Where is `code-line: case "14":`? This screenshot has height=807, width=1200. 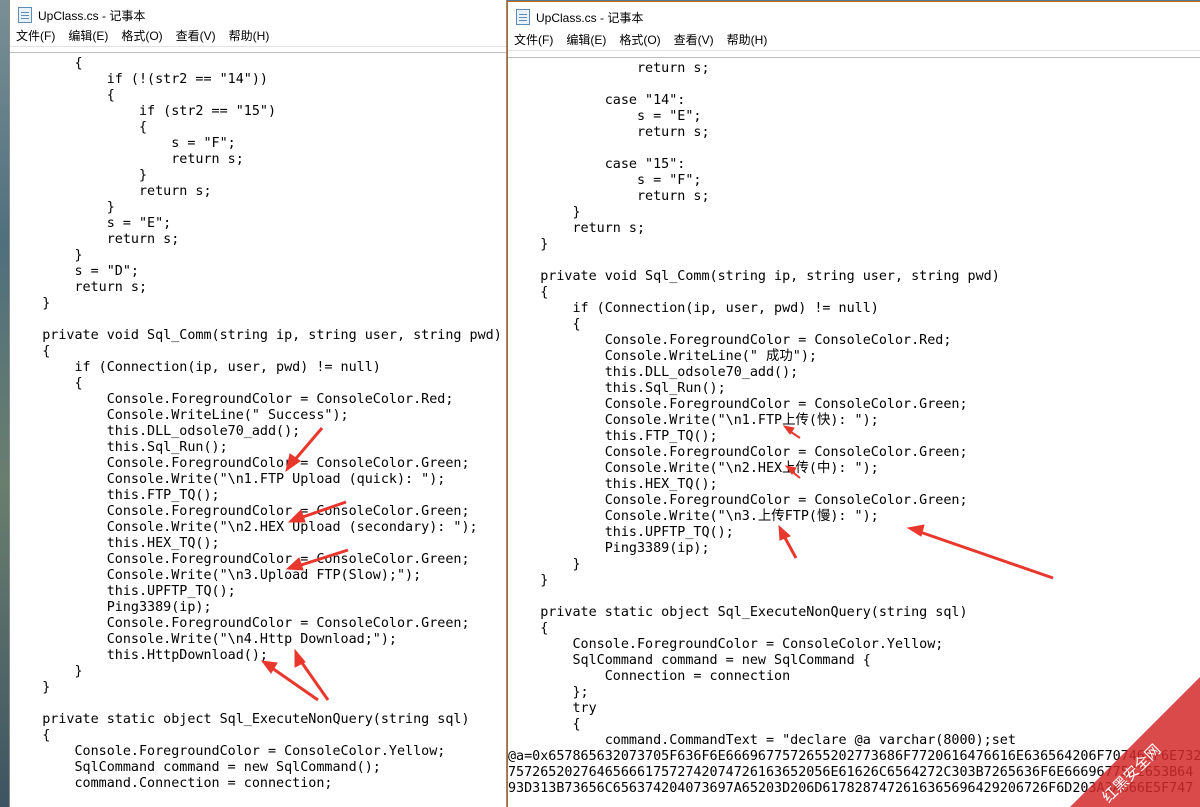
code-line: case "14": is located at coordinates (597, 100).